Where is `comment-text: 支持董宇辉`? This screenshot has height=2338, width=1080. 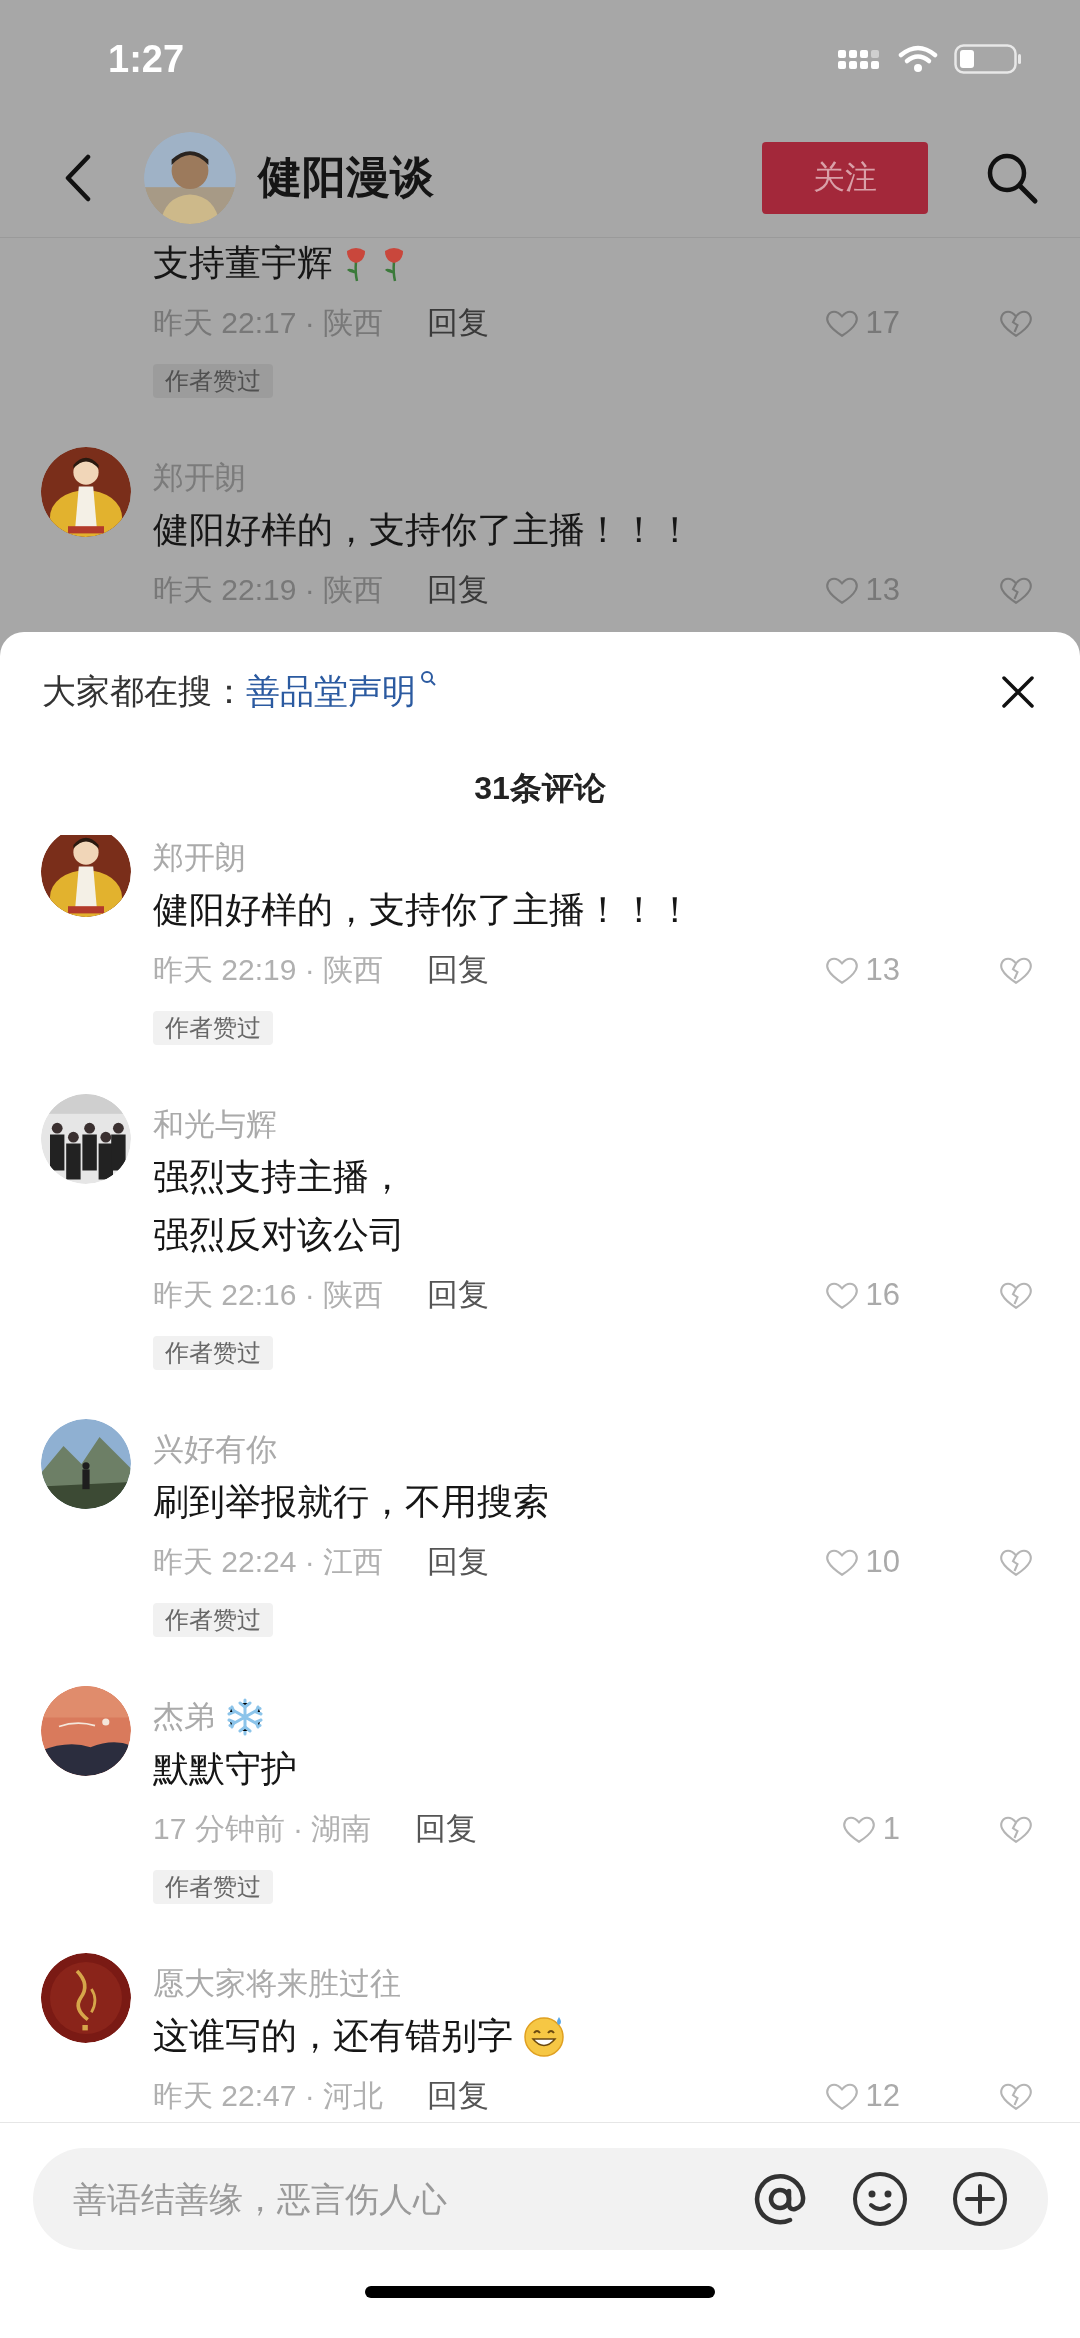 comment-text: 支持董宇辉 is located at coordinates (243, 263).